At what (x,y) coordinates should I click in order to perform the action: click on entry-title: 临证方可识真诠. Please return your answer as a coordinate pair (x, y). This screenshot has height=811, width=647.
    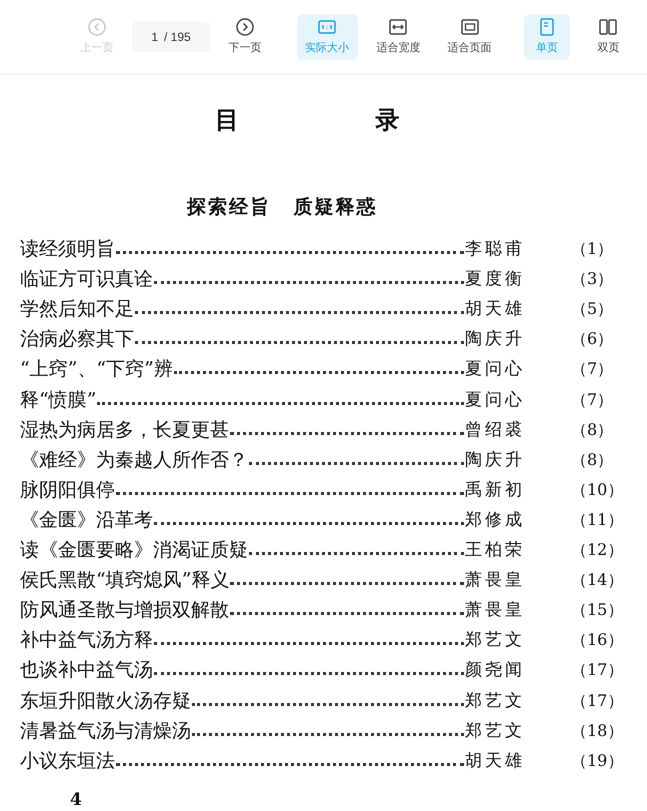
    Looking at the image, I should click on (86, 279).